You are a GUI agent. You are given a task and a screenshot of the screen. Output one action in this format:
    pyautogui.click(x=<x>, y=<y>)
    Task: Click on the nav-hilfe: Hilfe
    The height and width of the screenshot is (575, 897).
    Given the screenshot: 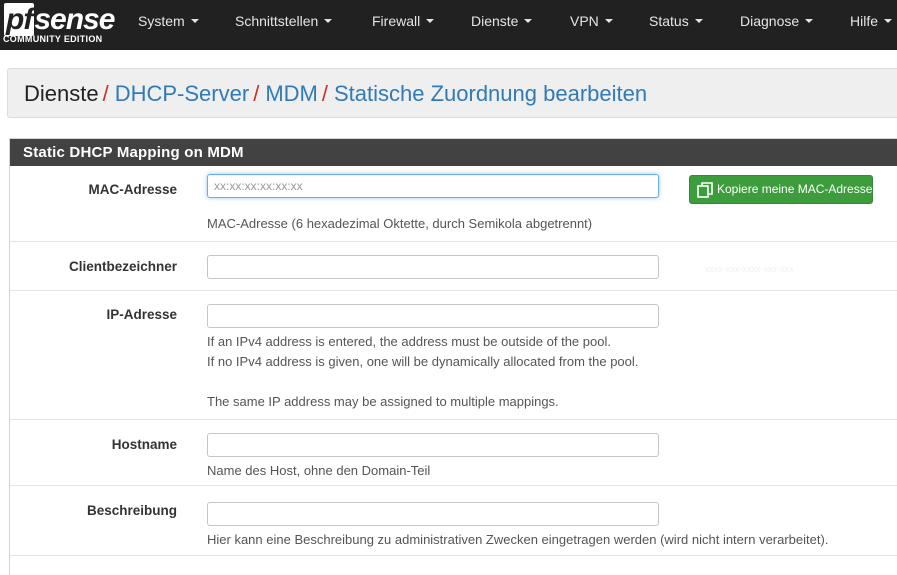 What is the action you would take?
    pyautogui.click(x=871, y=25)
    